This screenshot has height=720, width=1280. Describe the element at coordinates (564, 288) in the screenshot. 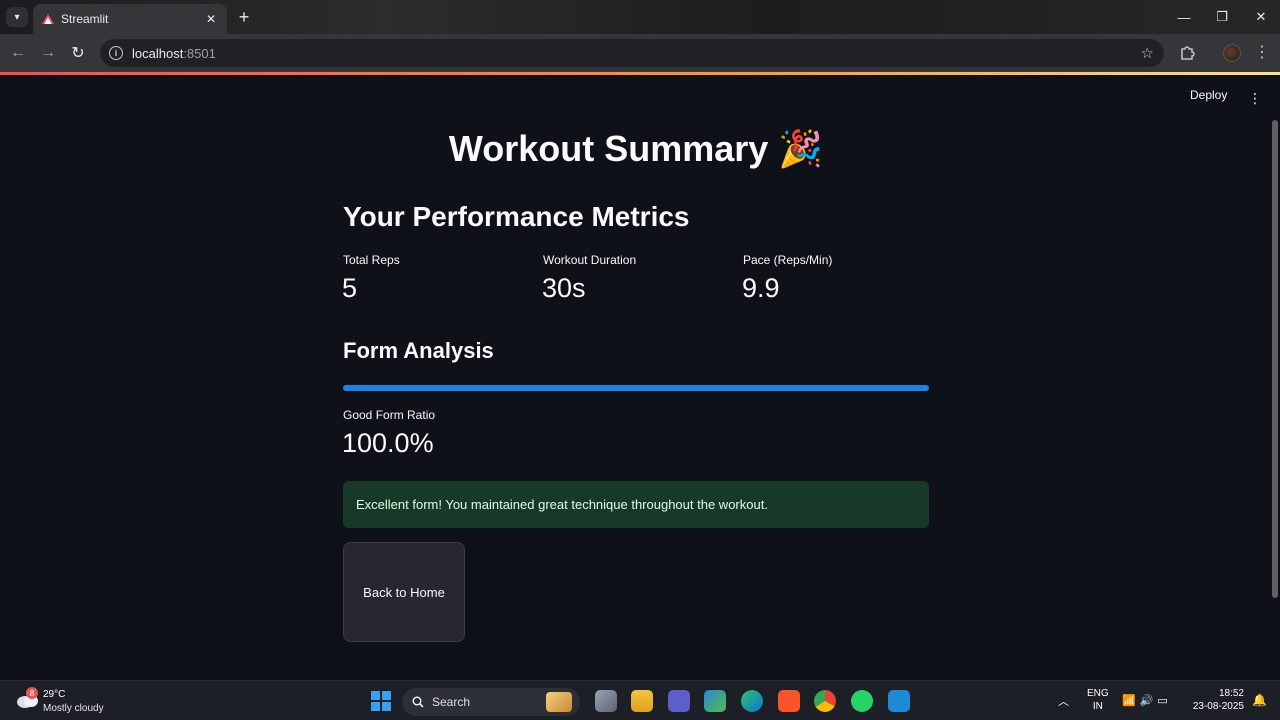

I see `metric-value-workout-duration: 30s` at that location.